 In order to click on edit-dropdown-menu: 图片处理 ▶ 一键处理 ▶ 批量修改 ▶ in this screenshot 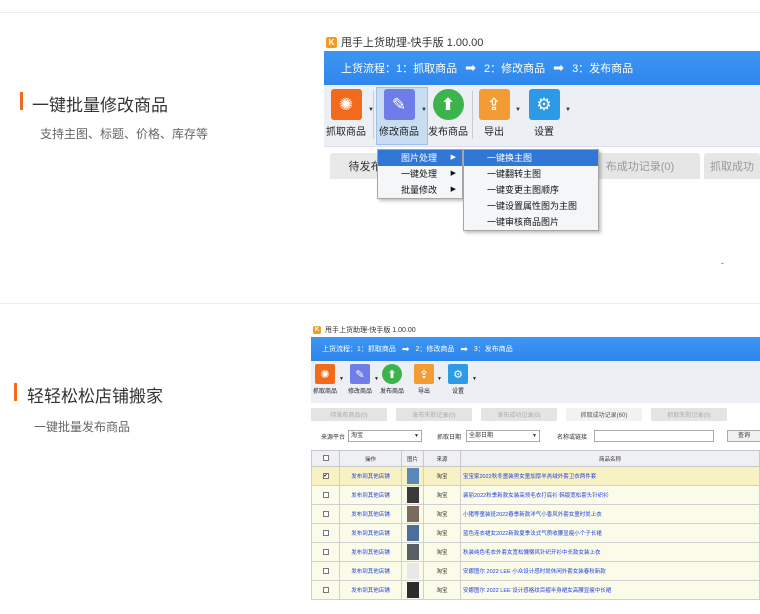, I will do `click(420, 174)`.